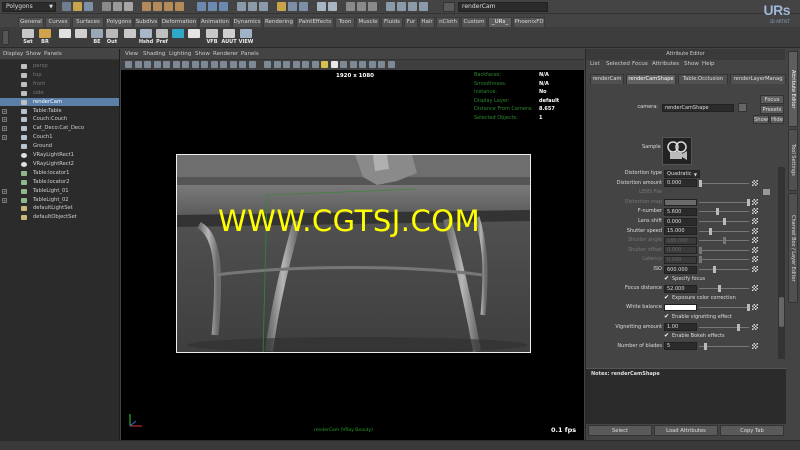  What do you see at coordinates (640, 64) in the screenshot?
I see `attribute-menu-item: Focus` at bounding box center [640, 64].